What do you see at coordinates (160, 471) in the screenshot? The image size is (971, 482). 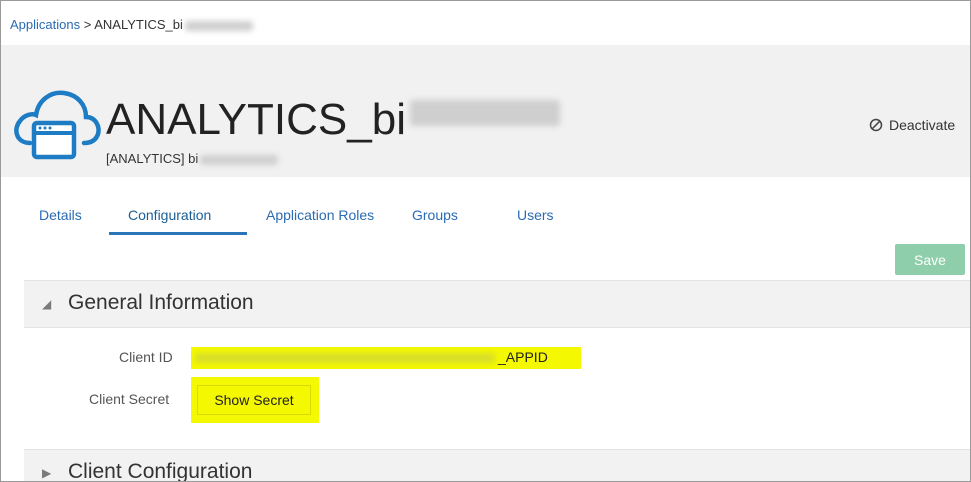 I see `section-title: Client Configuration` at bounding box center [160, 471].